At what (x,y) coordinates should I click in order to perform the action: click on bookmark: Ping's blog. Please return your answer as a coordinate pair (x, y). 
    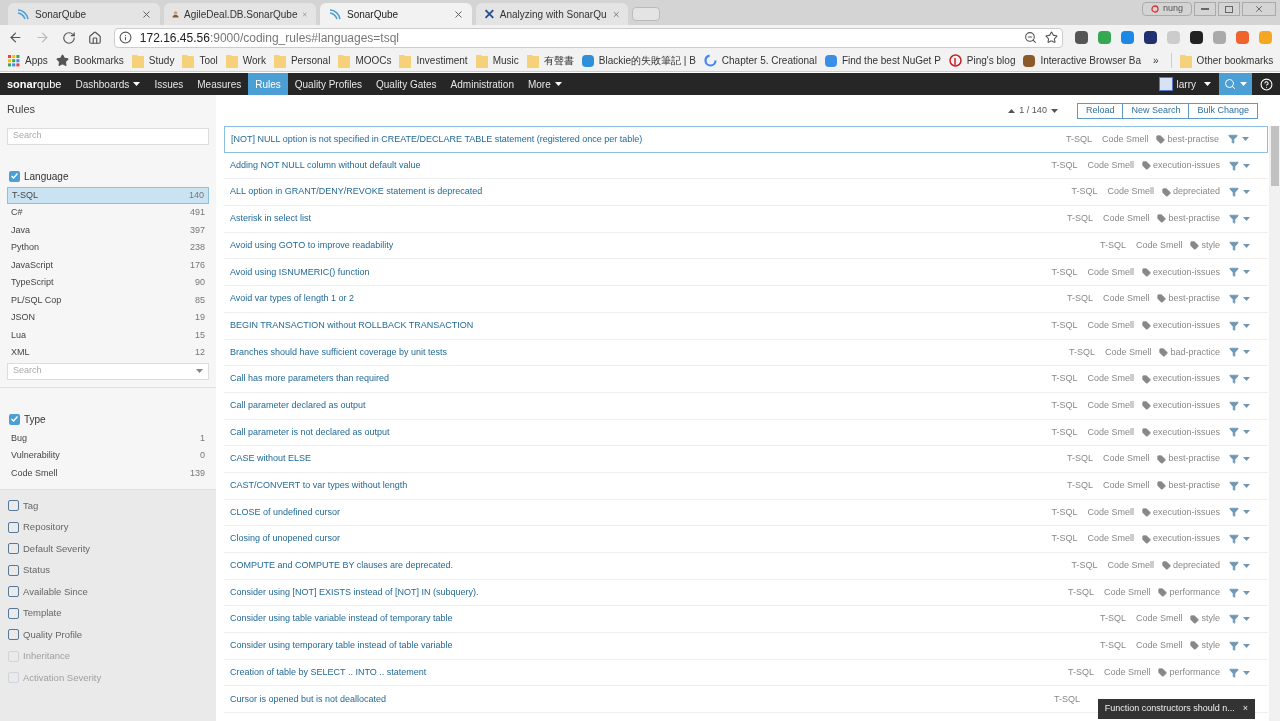
    Looking at the image, I should click on (982, 60).